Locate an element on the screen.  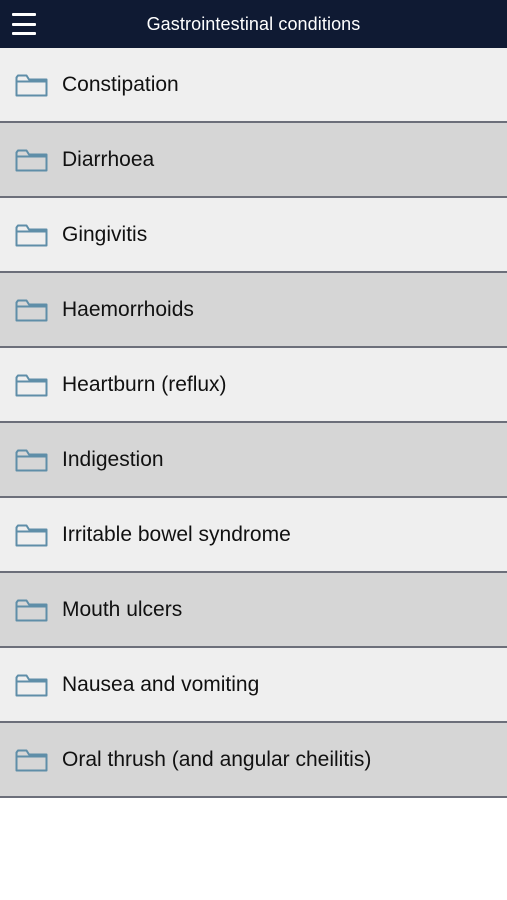
list-item: Constipation is located at coordinates (253, 85).